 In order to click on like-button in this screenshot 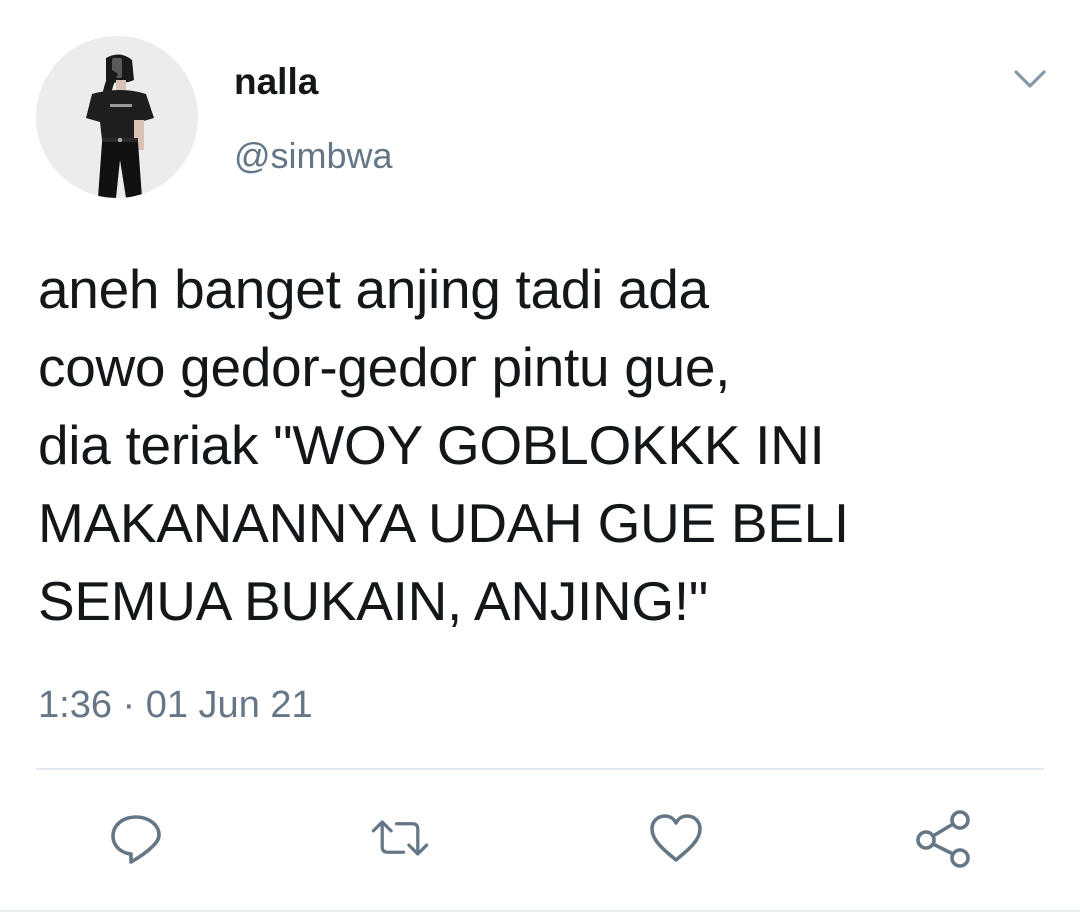, I will do `click(676, 838)`.